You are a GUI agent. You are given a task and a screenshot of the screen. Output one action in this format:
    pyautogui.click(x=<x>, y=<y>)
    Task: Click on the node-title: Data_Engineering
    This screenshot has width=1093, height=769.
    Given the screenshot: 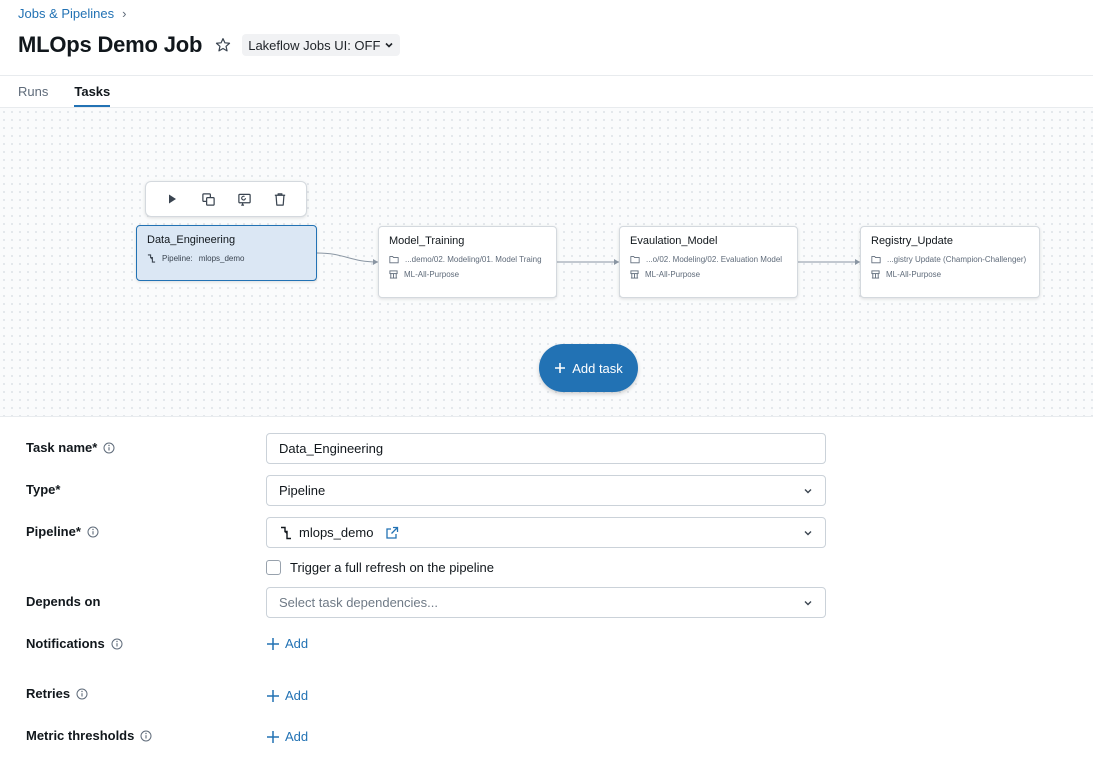 What is the action you would take?
    pyautogui.click(x=191, y=240)
    